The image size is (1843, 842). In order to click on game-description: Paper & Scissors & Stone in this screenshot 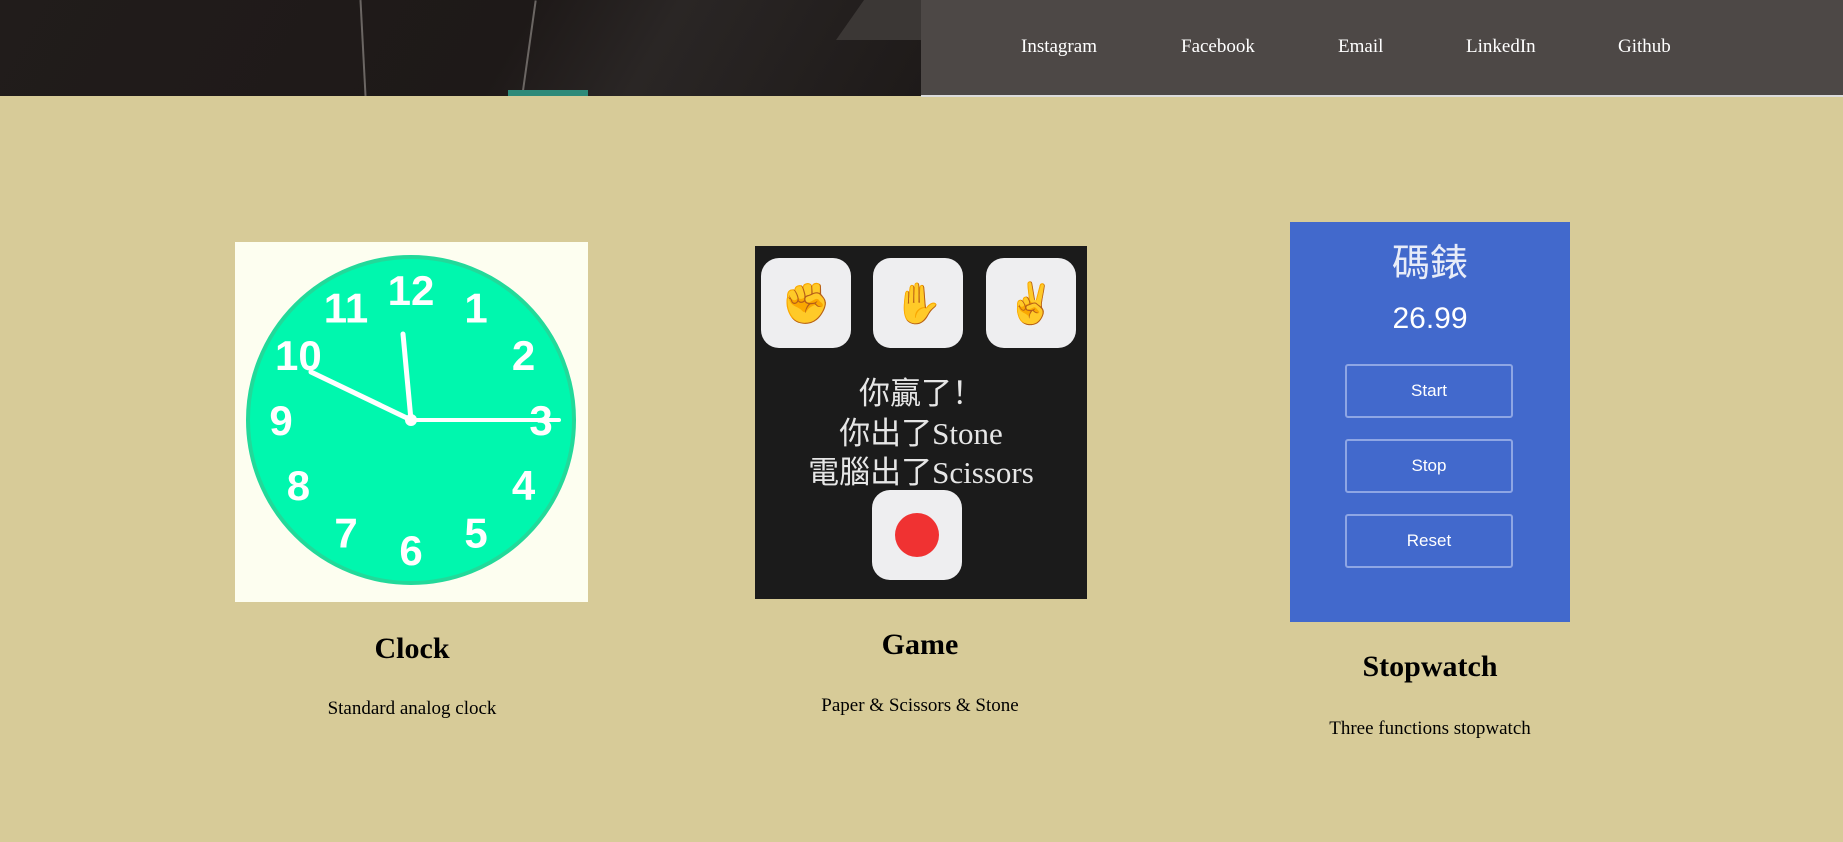, I will do `click(920, 705)`.